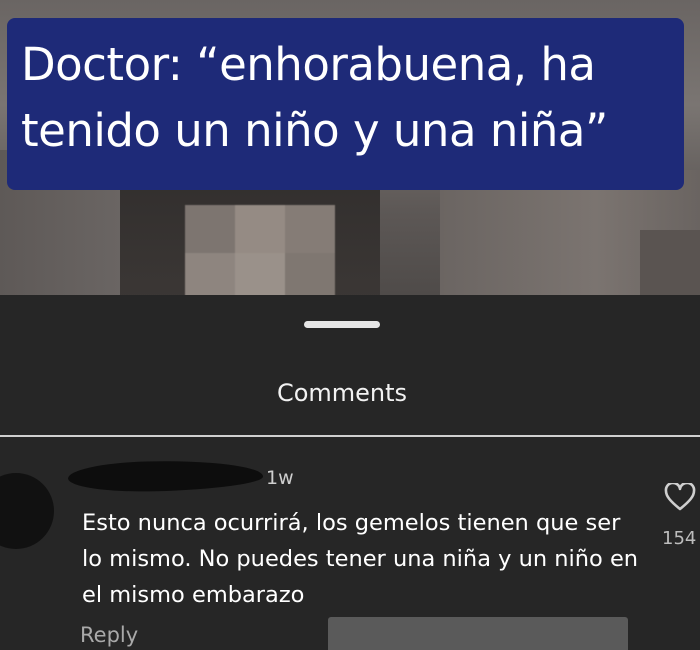  What do you see at coordinates (342, 393) in the screenshot?
I see `comments-title: Comments` at bounding box center [342, 393].